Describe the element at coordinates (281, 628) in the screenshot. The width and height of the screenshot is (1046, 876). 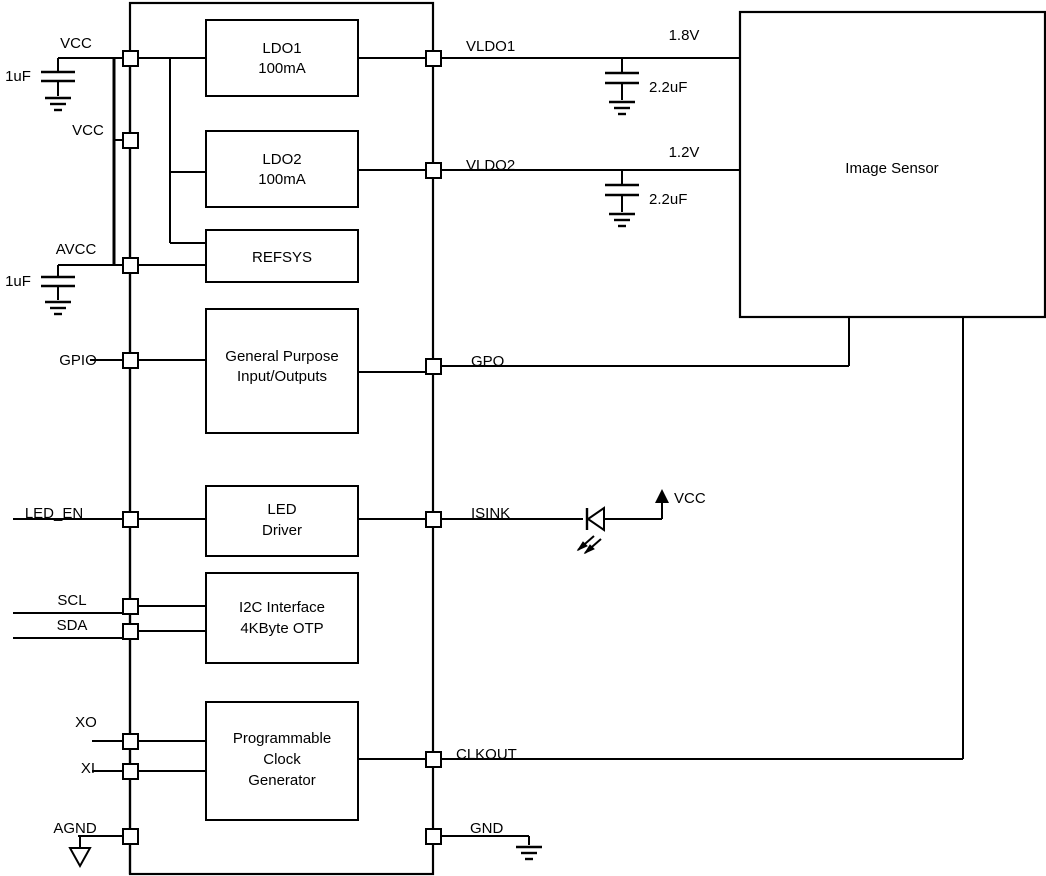
I see `block-i2c-line-1: 4KByte OTP` at that location.